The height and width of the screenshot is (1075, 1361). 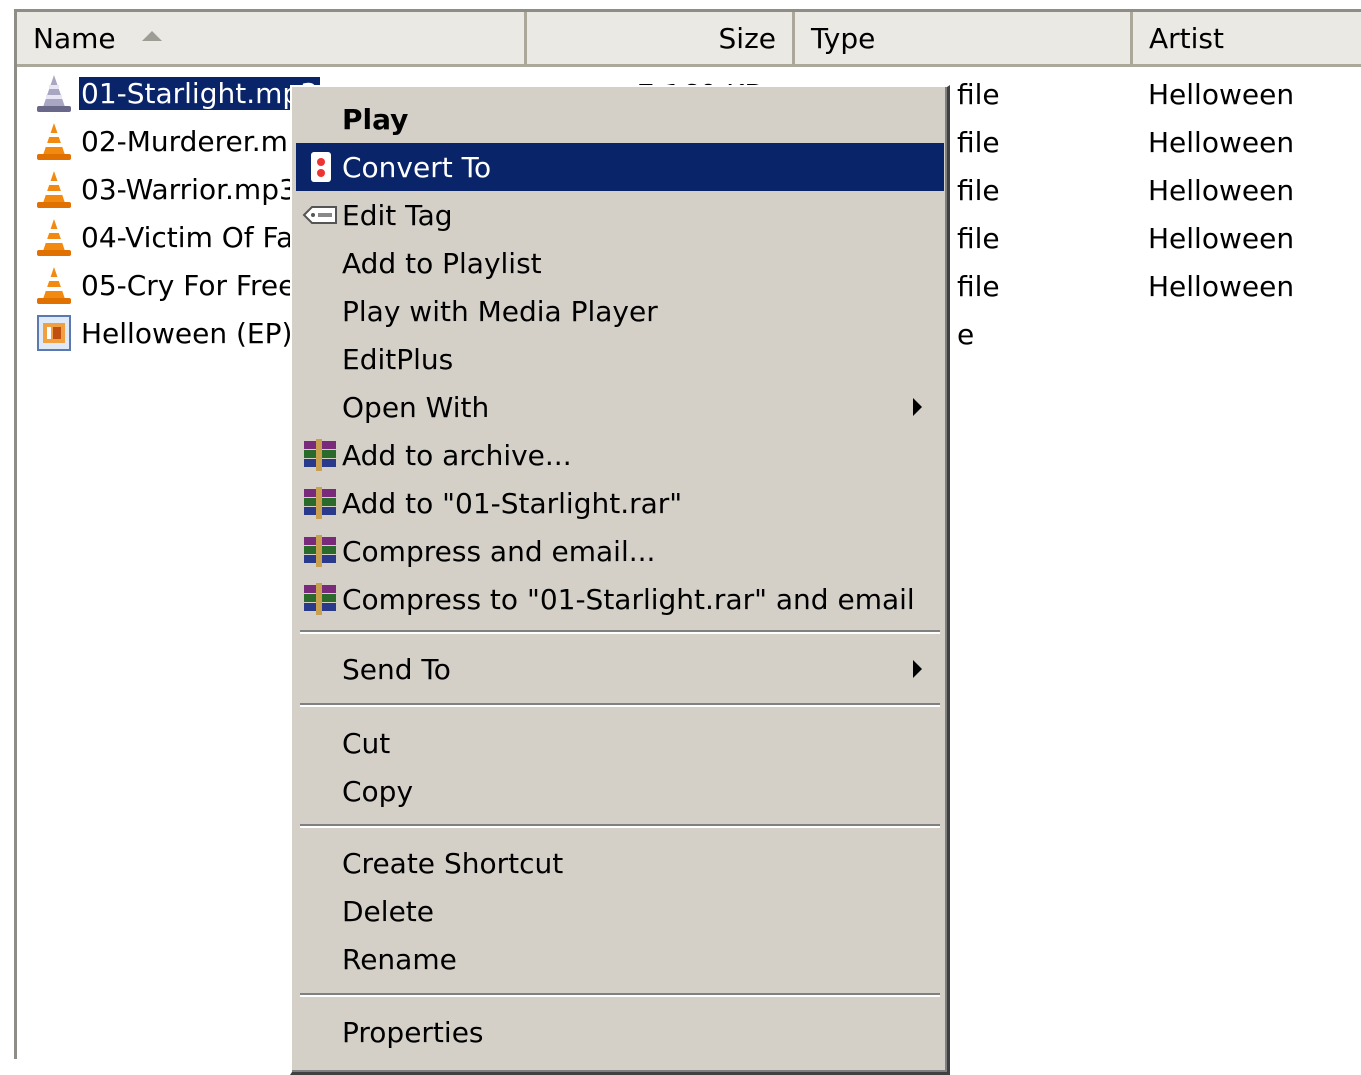 What do you see at coordinates (272, 39) in the screenshot?
I see `column-header-name: Name` at bounding box center [272, 39].